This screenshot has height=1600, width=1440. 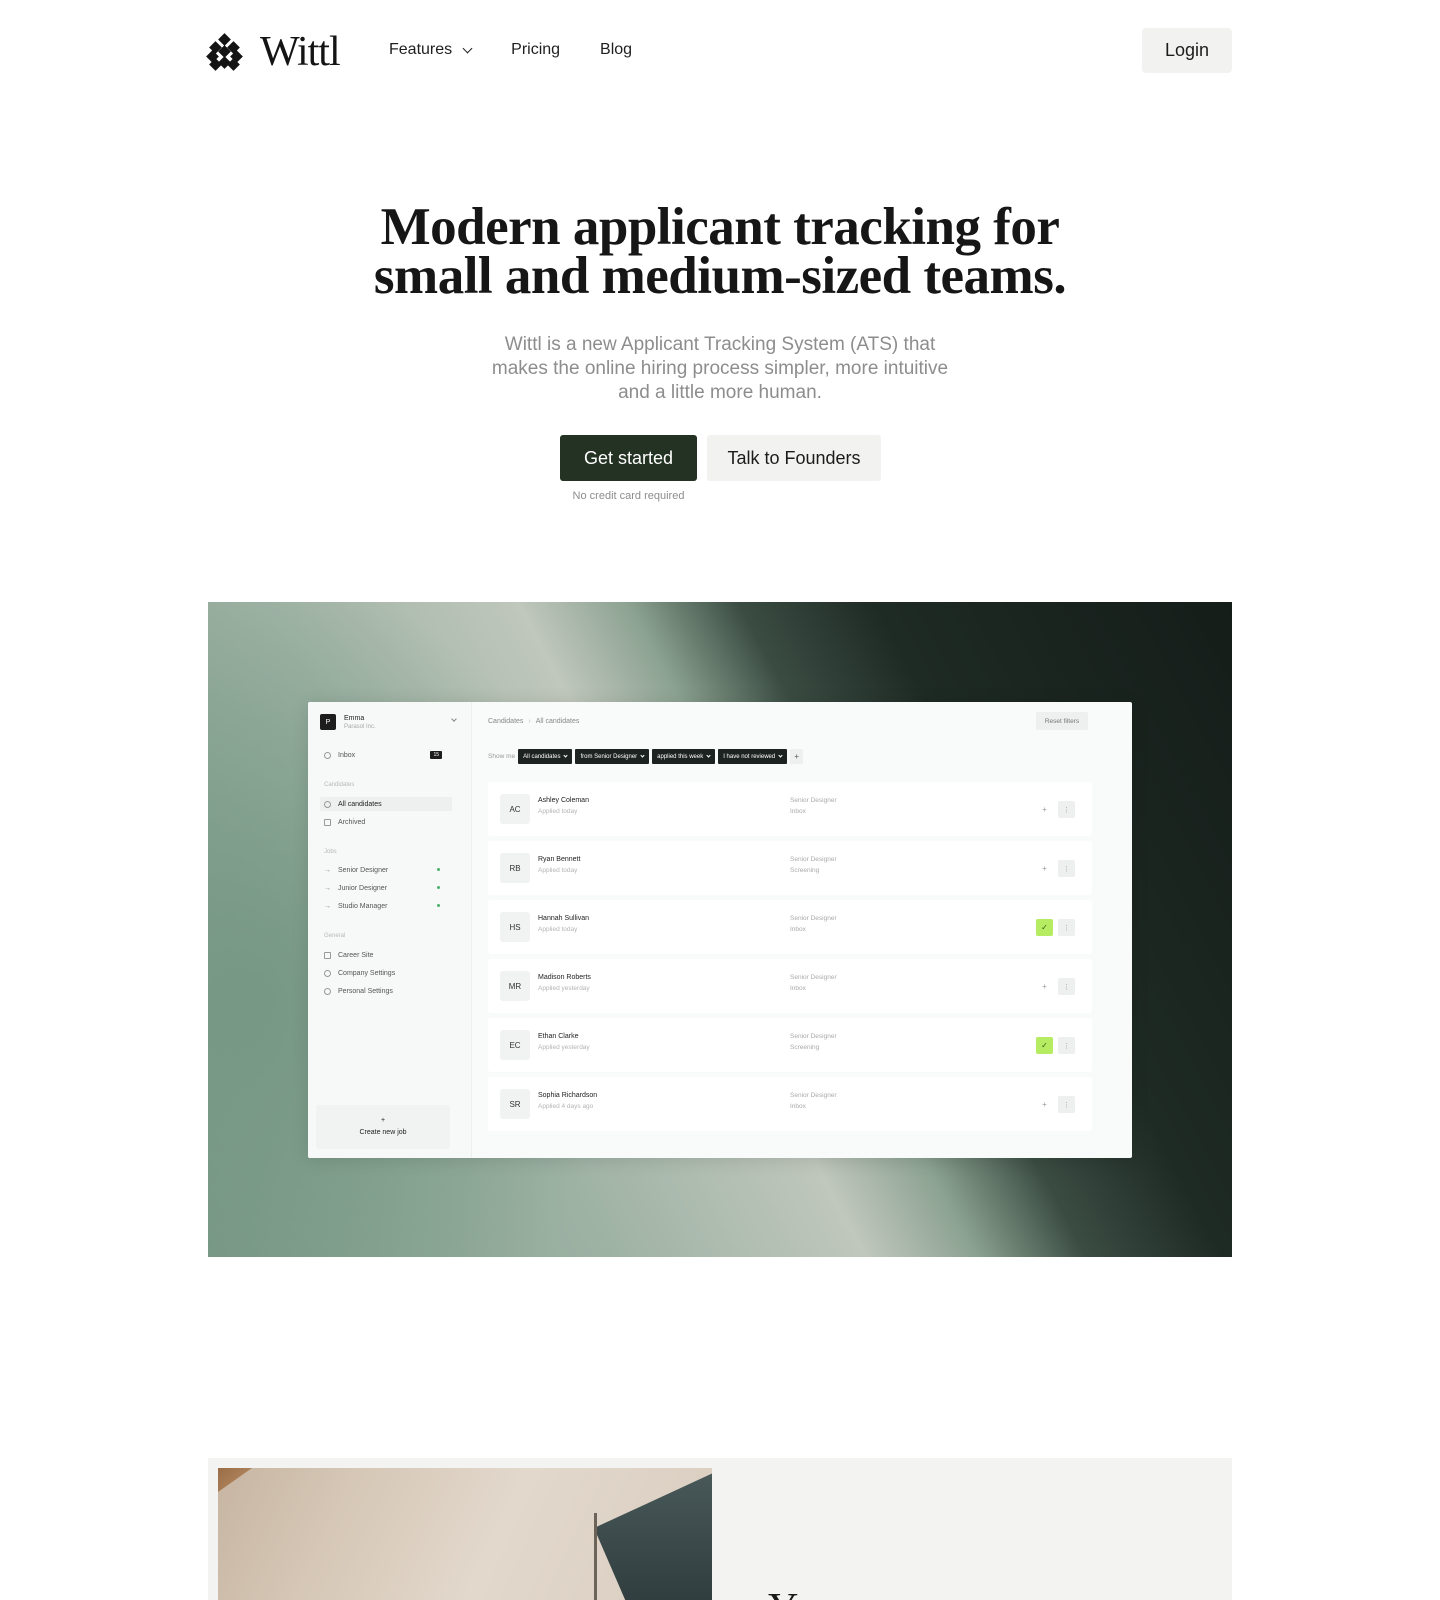 I want to click on users-icon, so click(x=327, y=804).